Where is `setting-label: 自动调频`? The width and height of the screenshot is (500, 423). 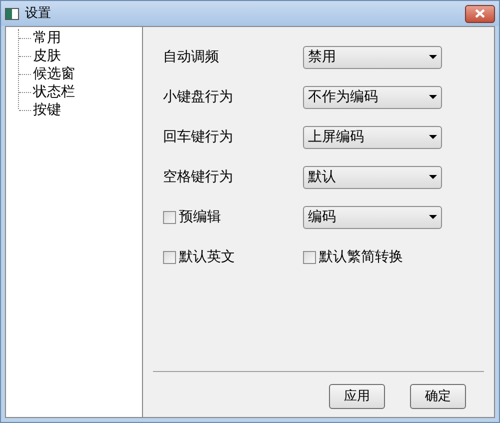
setting-label: 自动调频 is located at coordinates (191, 57).